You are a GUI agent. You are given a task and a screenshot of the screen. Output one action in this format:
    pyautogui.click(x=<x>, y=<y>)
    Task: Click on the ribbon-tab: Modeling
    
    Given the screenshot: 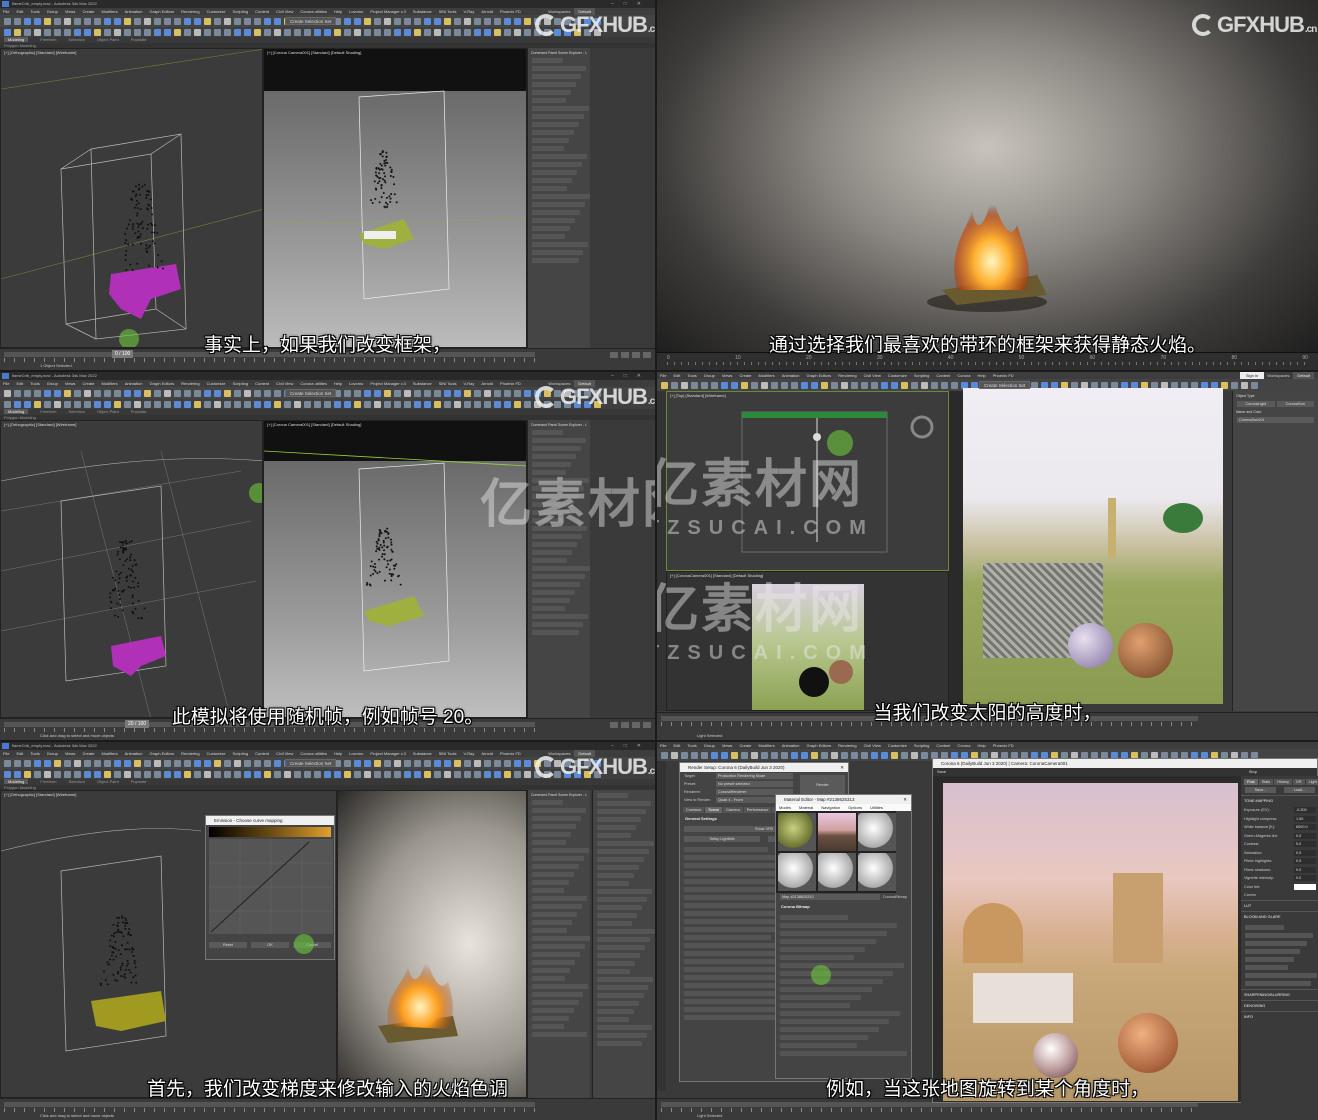 What is the action you would take?
    pyautogui.click(x=16, y=39)
    